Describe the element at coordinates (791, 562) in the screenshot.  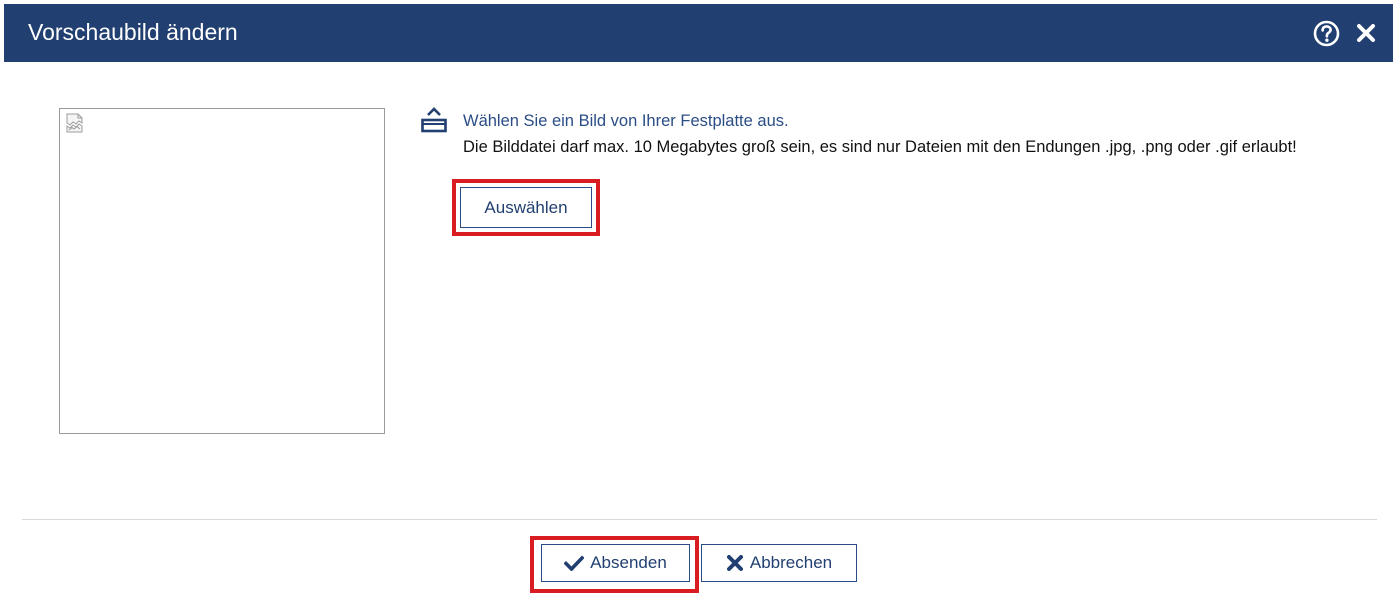
I see `cancel-label: Abbrechen` at that location.